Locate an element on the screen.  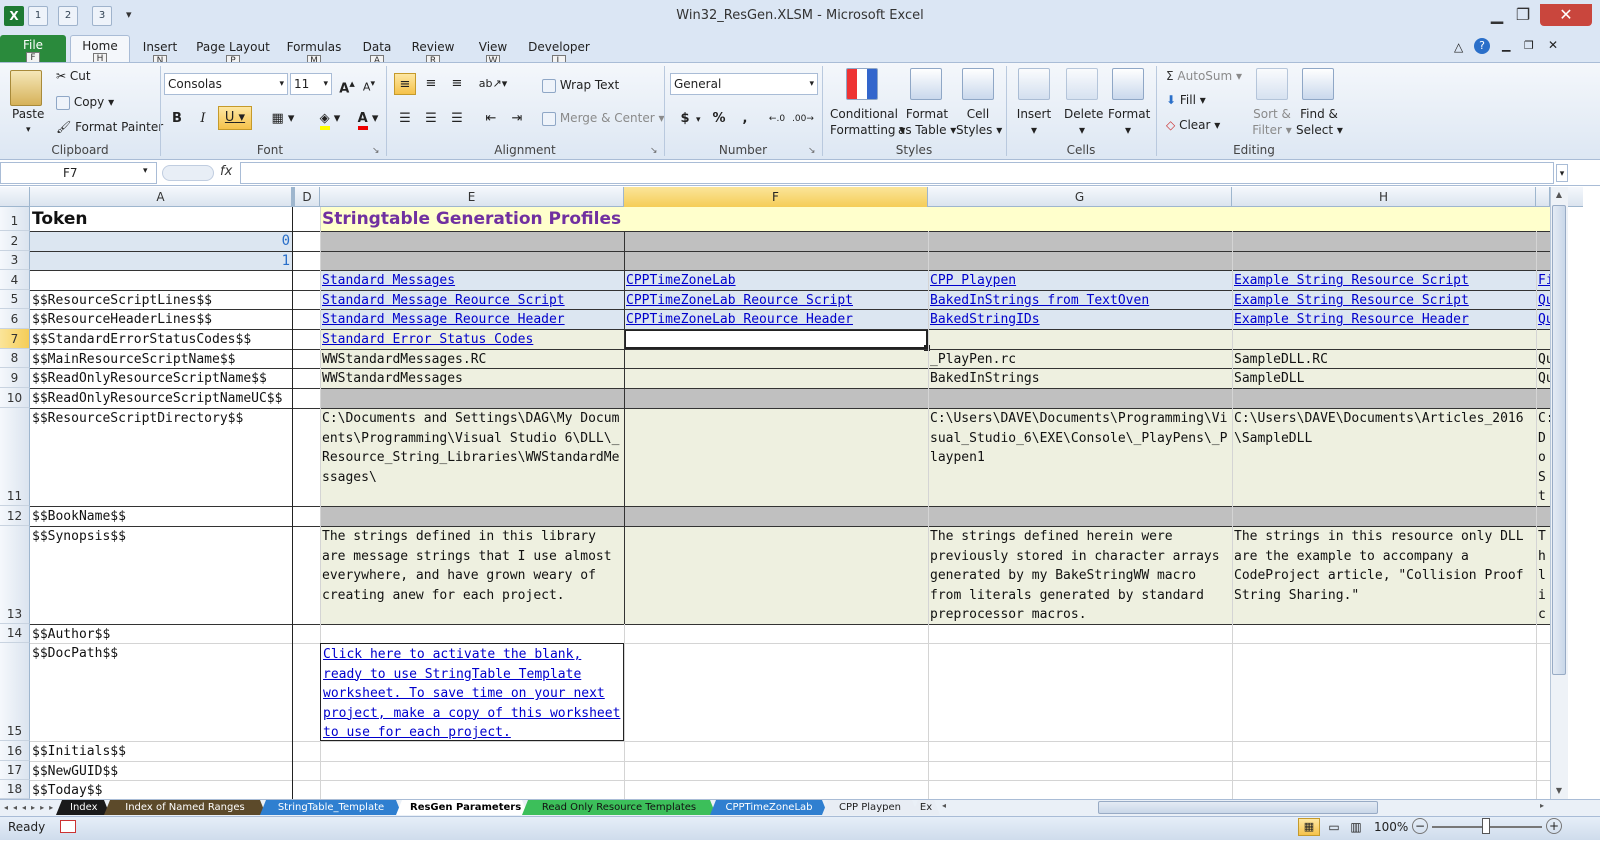
sort-filter-button: Sort & Filter ▾ is located at coordinates (1272, 122).